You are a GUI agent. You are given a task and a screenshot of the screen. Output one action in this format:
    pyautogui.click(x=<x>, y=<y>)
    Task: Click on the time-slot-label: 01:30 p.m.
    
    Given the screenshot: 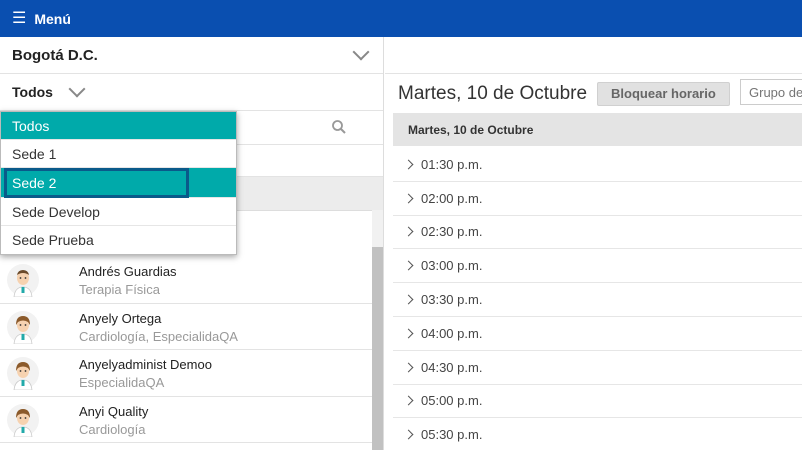 What is the action you would take?
    pyautogui.click(x=452, y=164)
    